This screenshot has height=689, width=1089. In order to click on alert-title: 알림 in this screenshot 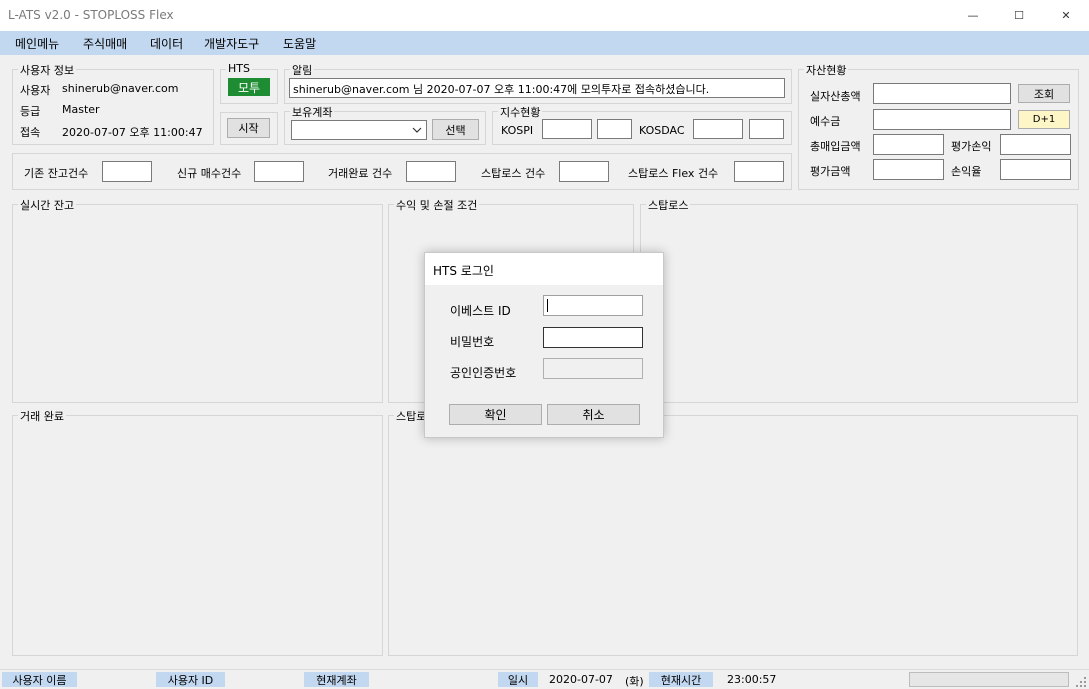, I will do `click(302, 70)`.